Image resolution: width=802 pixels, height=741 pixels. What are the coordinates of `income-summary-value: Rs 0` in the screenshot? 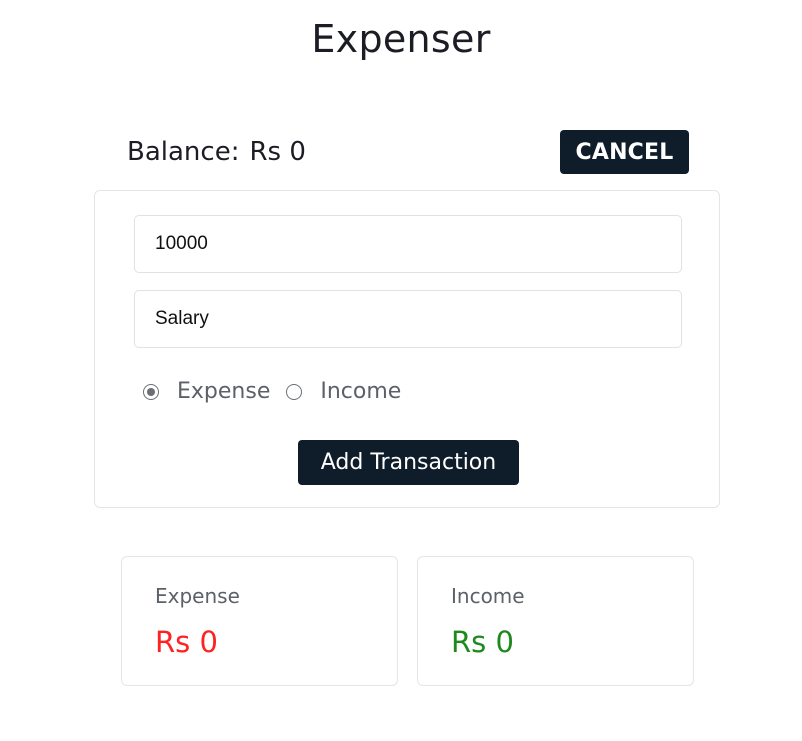 It's located at (482, 642).